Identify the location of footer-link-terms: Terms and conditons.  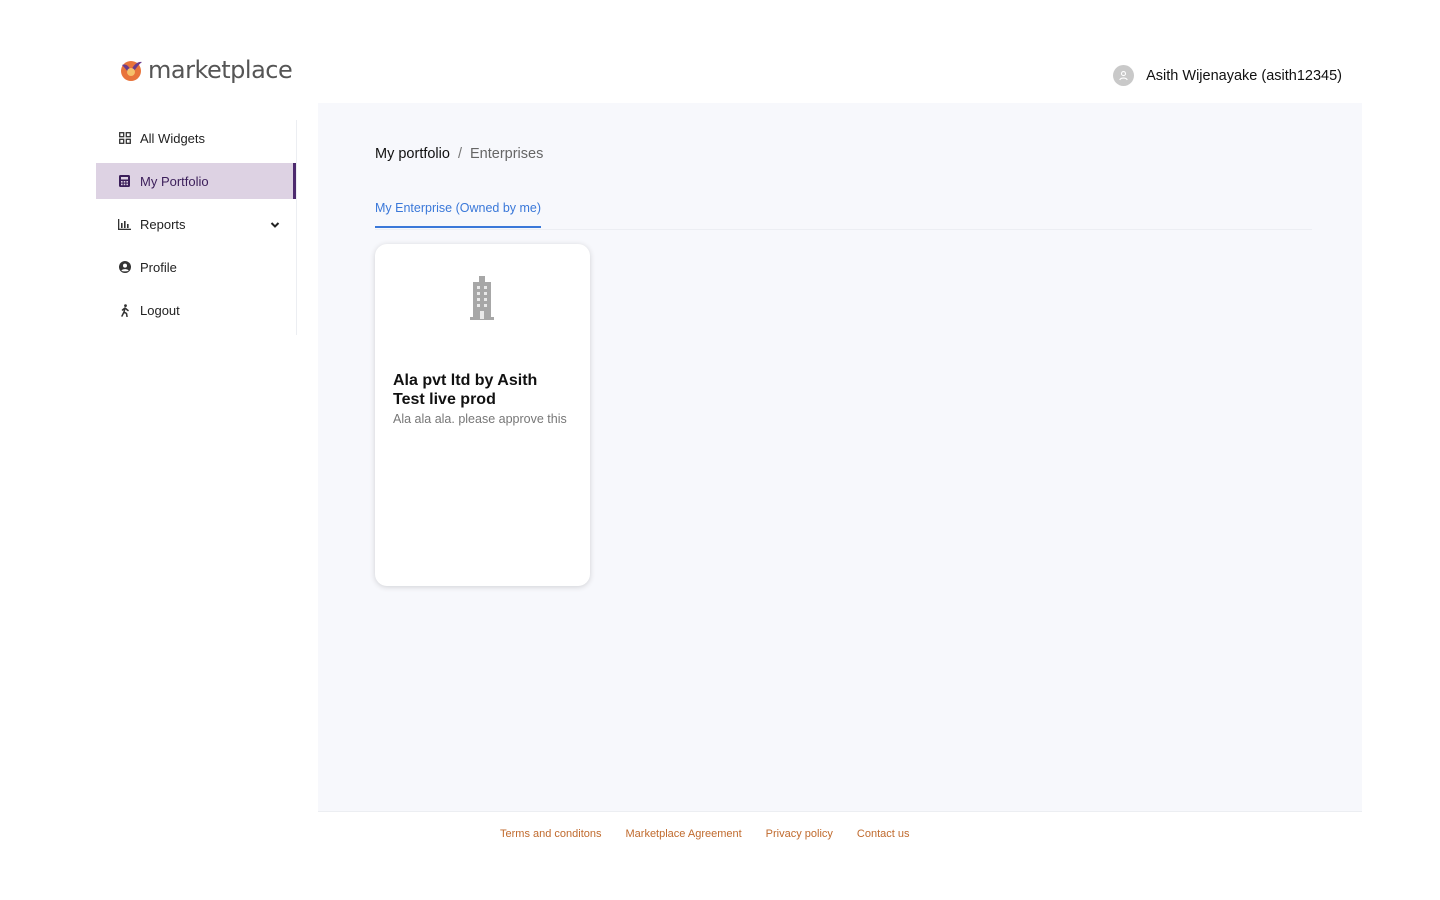
(551, 834).